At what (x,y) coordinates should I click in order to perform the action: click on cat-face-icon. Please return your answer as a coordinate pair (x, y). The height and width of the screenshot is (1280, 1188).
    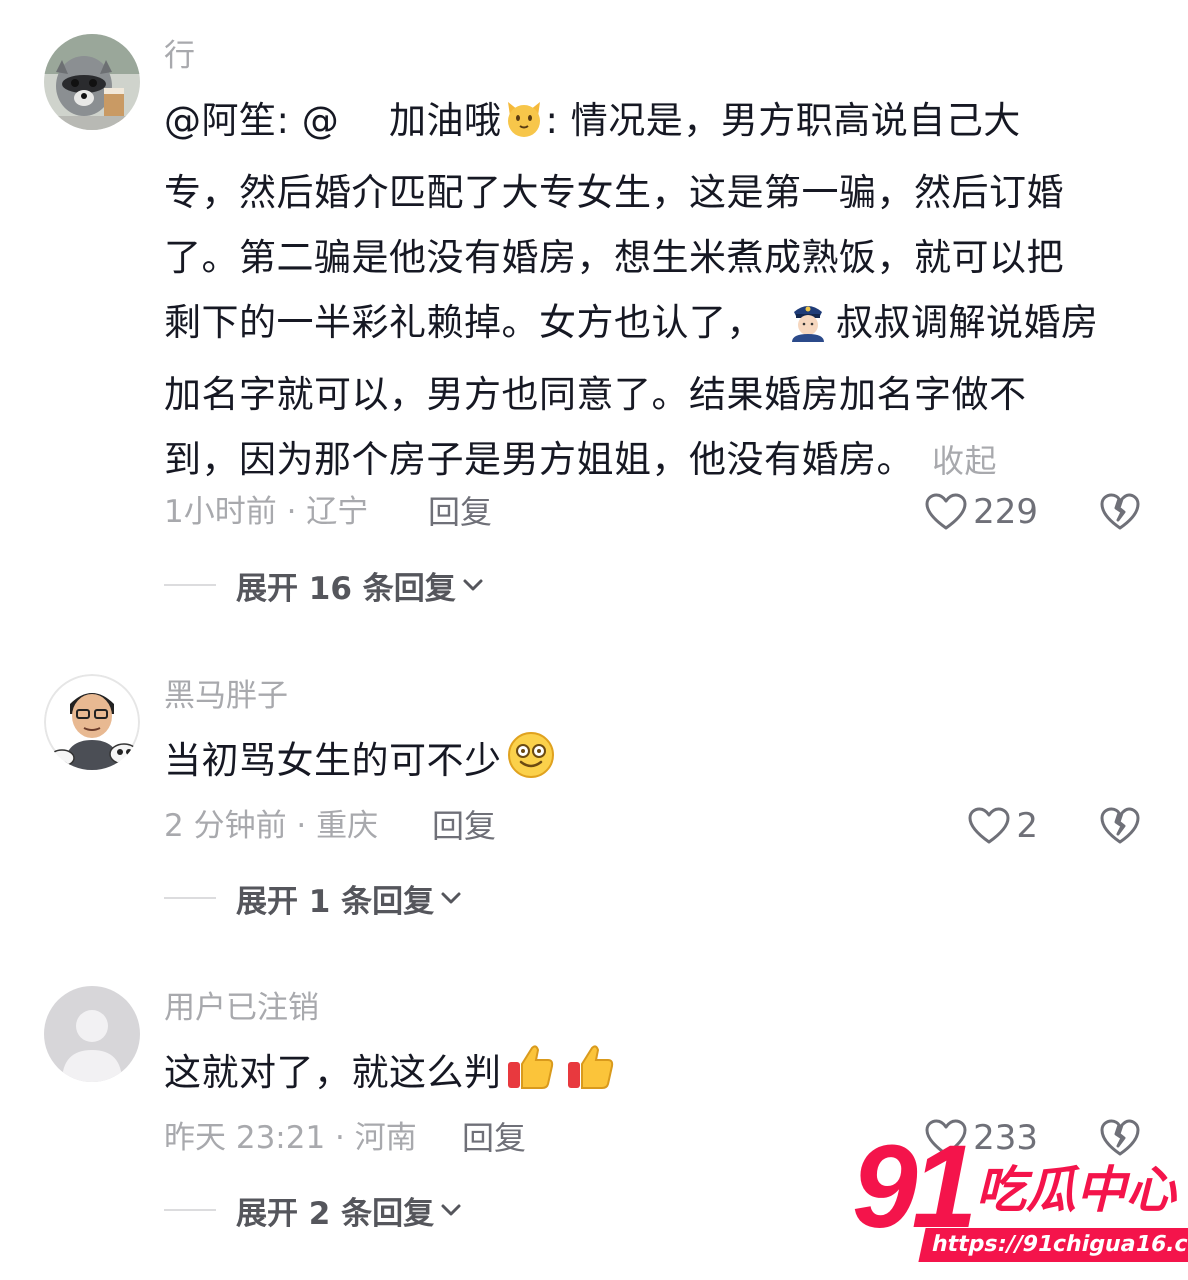
    Looking at the image, I should click on (524, 127).